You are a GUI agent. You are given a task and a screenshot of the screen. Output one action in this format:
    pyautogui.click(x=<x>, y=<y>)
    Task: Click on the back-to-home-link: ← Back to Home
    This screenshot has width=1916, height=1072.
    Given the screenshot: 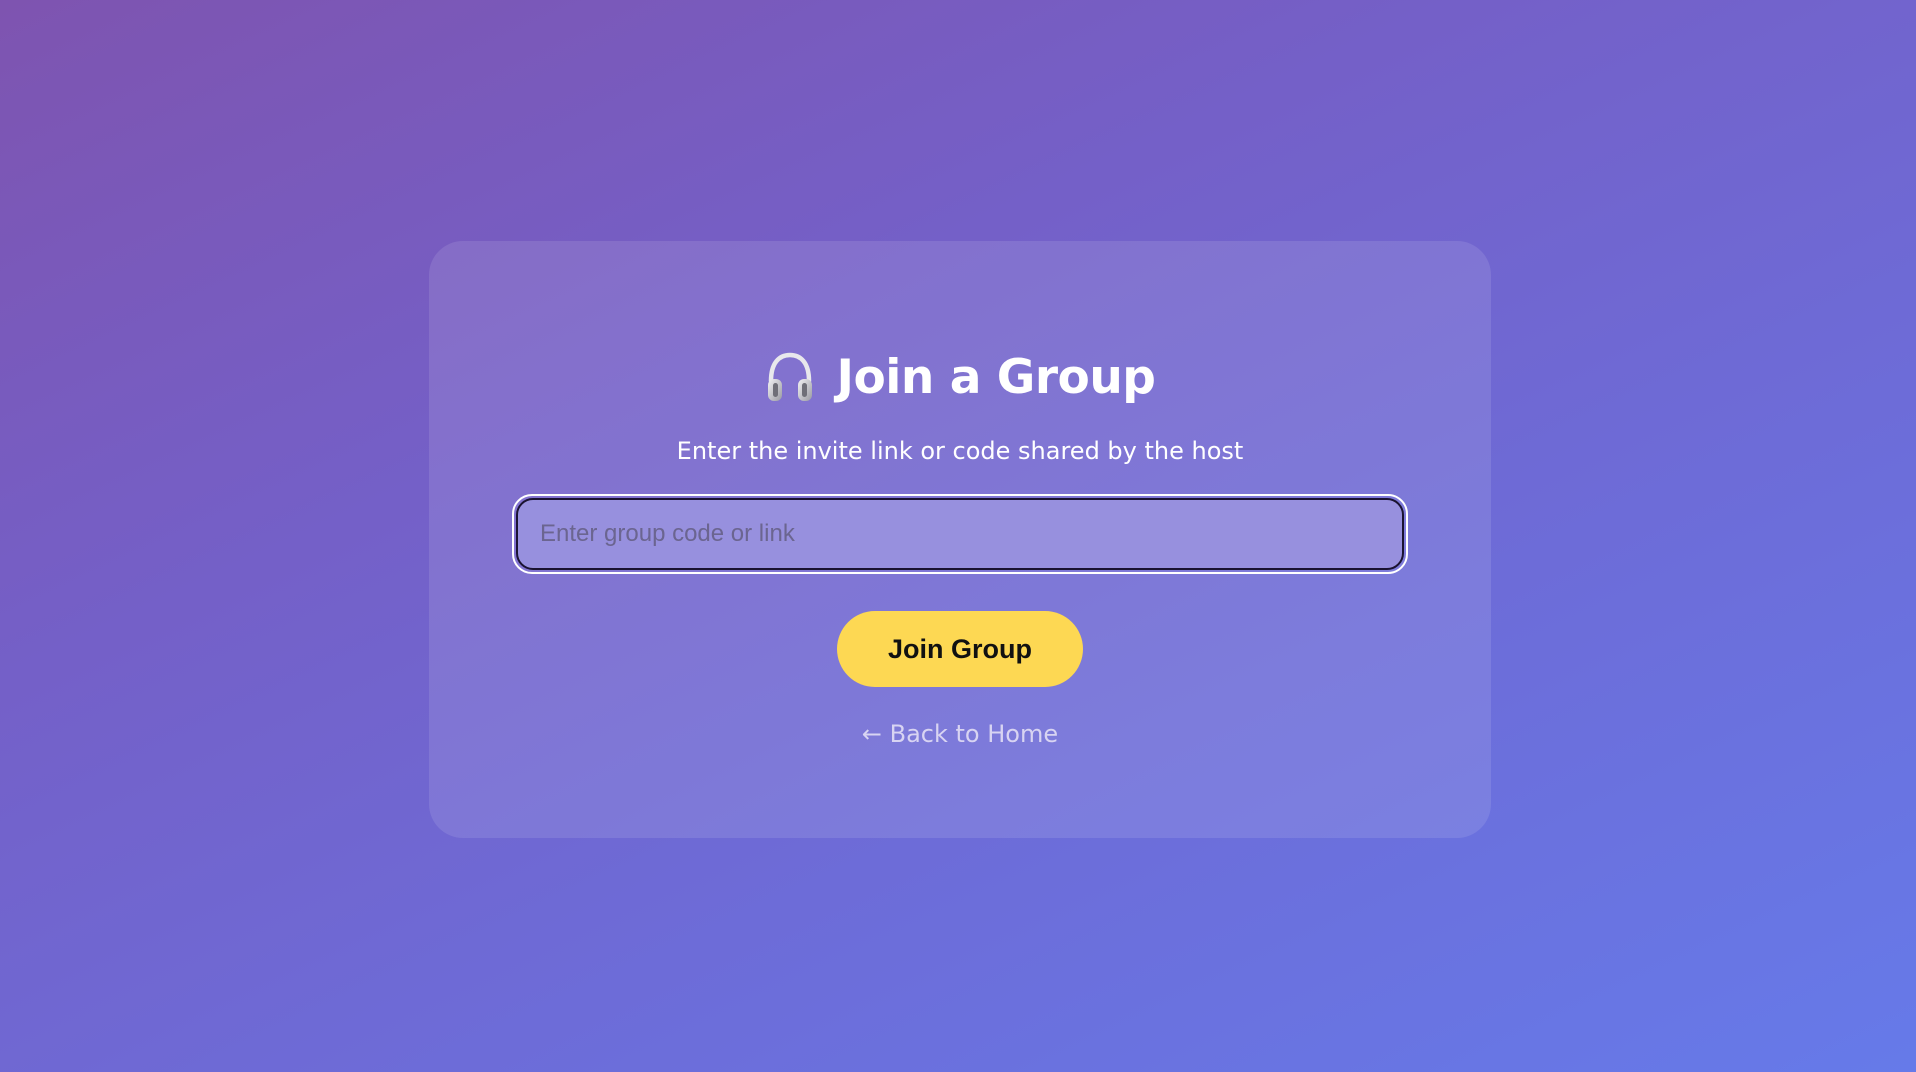 What is the action you would take?
    pyautogui.click(x=960, y=734)
    